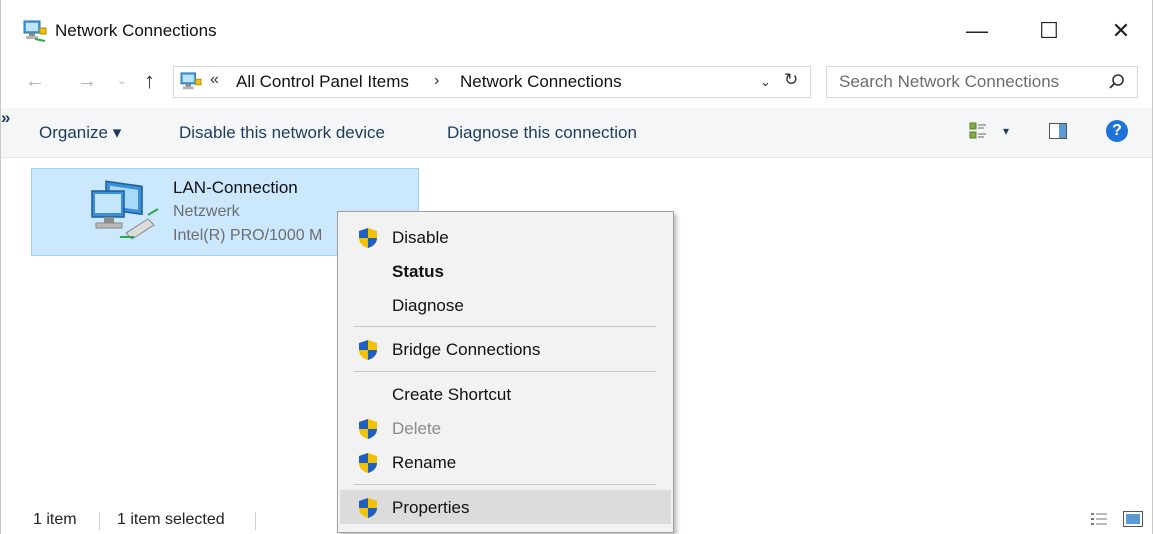 This screenshot has width=1153, height=534. What do you see at coordinates (505, 507) in the screenshot?
I see `menu-item-properties: Properties` at bounding box center [505, 507].